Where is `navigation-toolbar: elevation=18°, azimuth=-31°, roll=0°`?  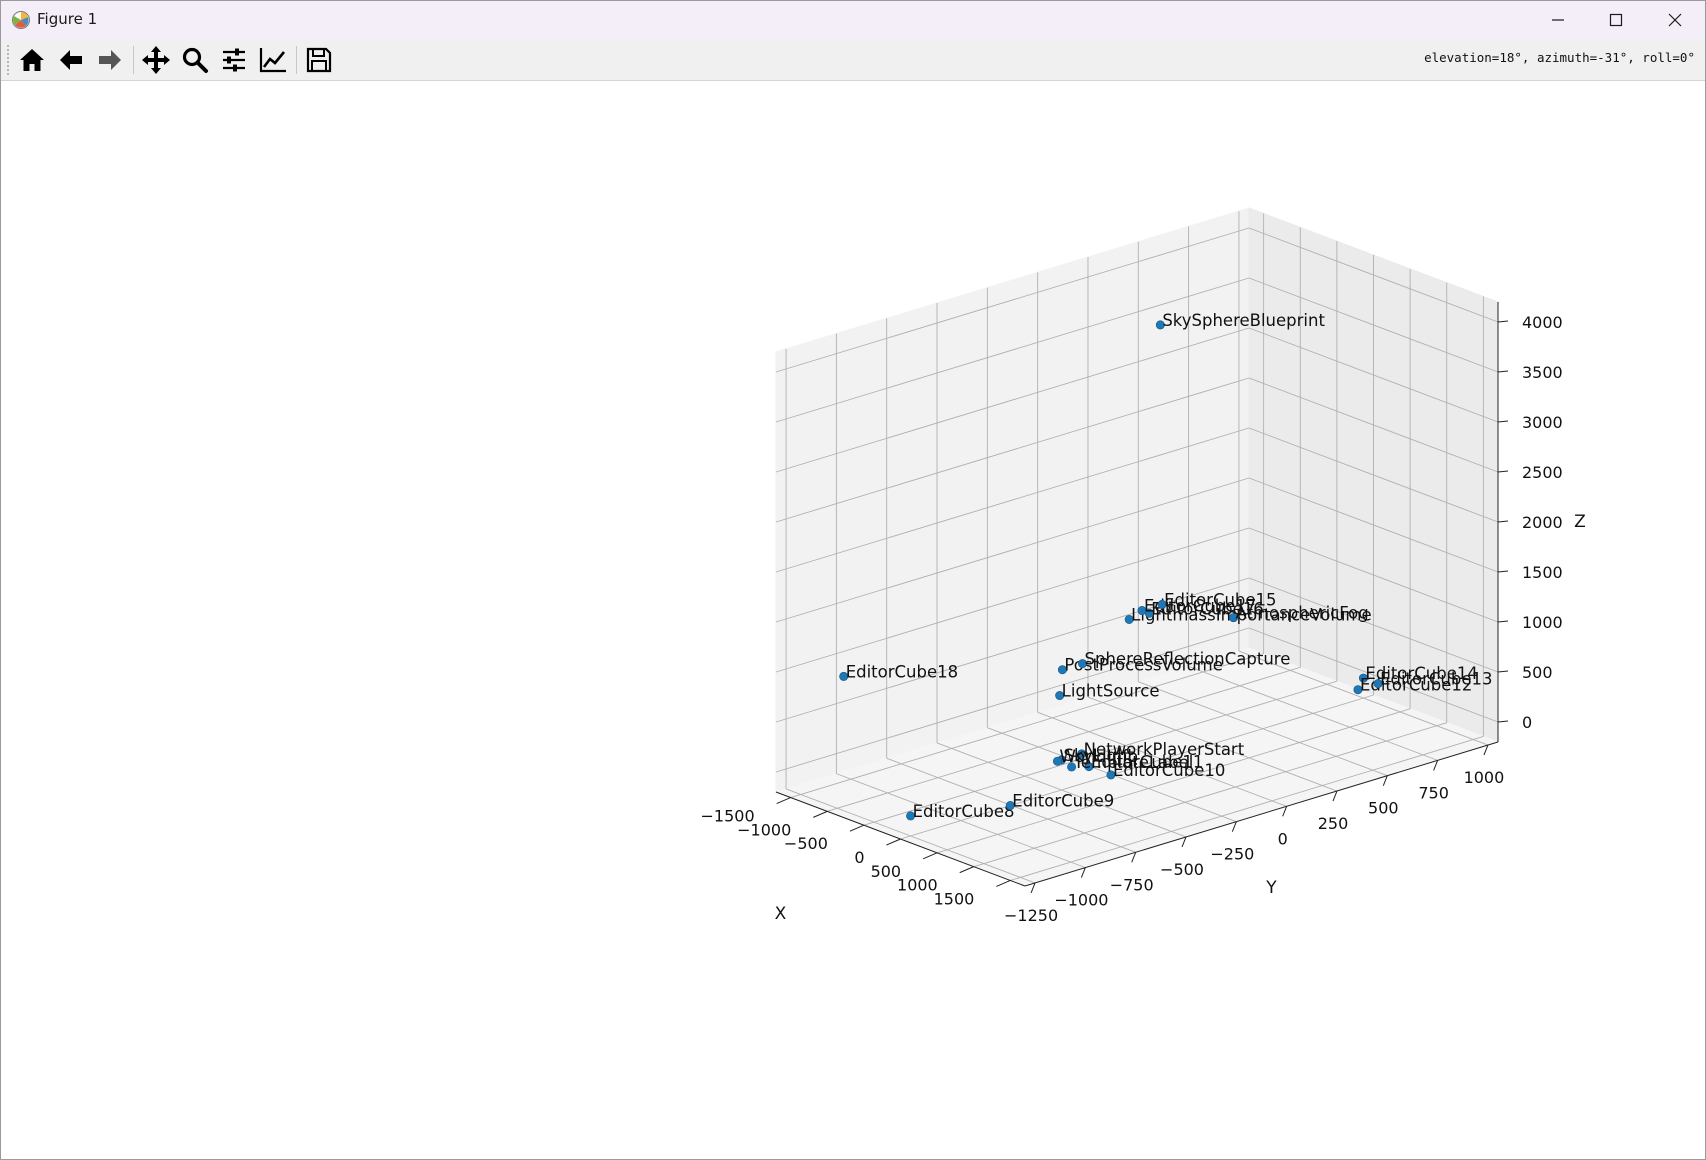 navigation-toolbar: elevation=18°, azimuth=-31°, roll=0° is located at coordinates (853, 60).